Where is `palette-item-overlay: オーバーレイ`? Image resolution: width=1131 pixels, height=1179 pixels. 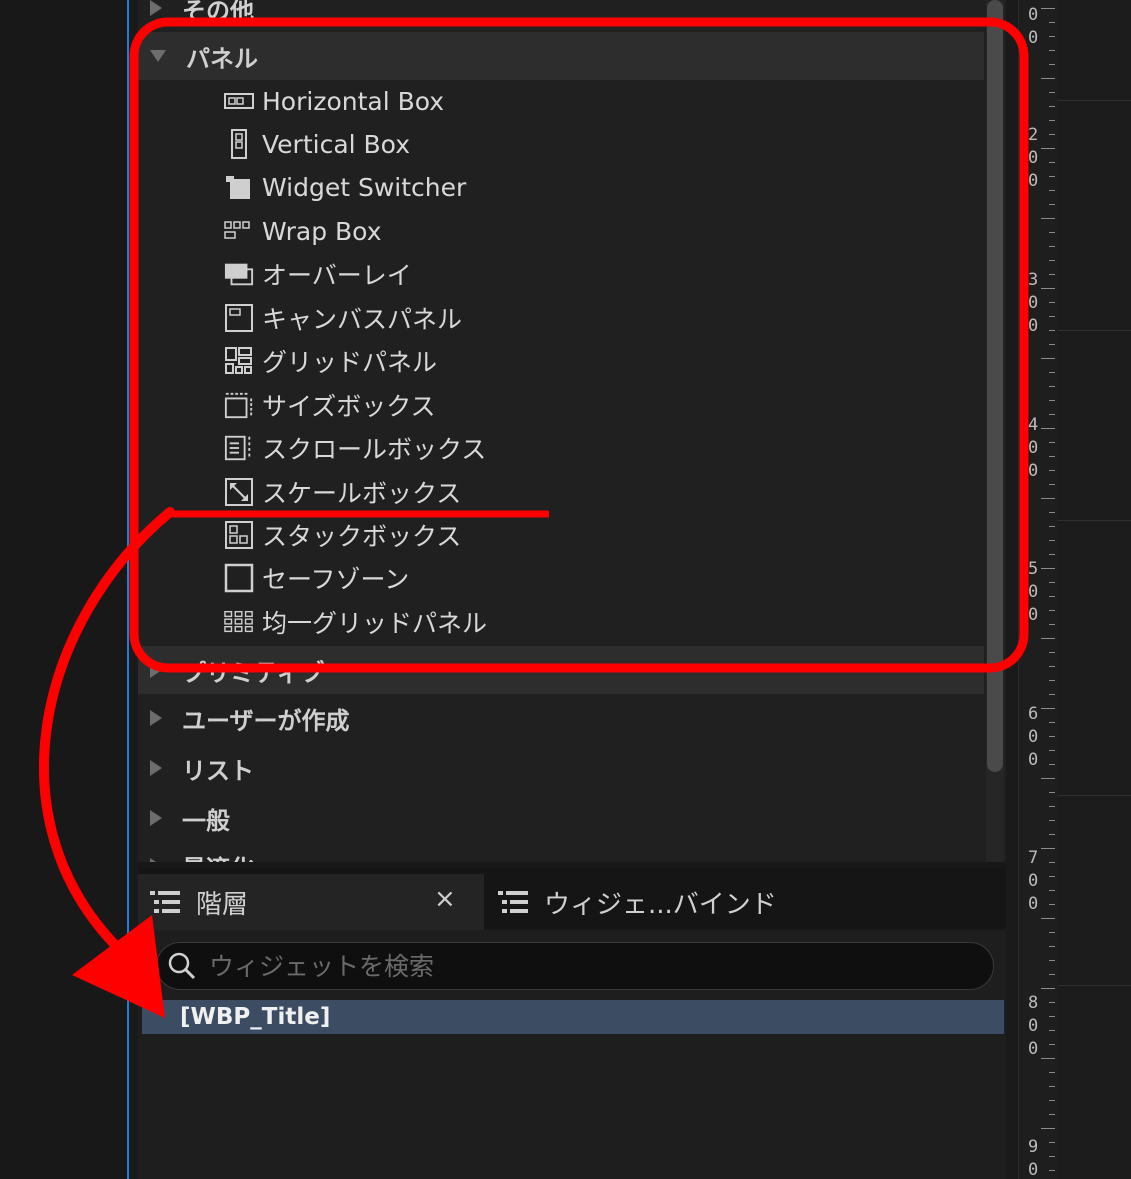 palette-item-overlay: オーバーレイ is located at coordinates (318, 274).